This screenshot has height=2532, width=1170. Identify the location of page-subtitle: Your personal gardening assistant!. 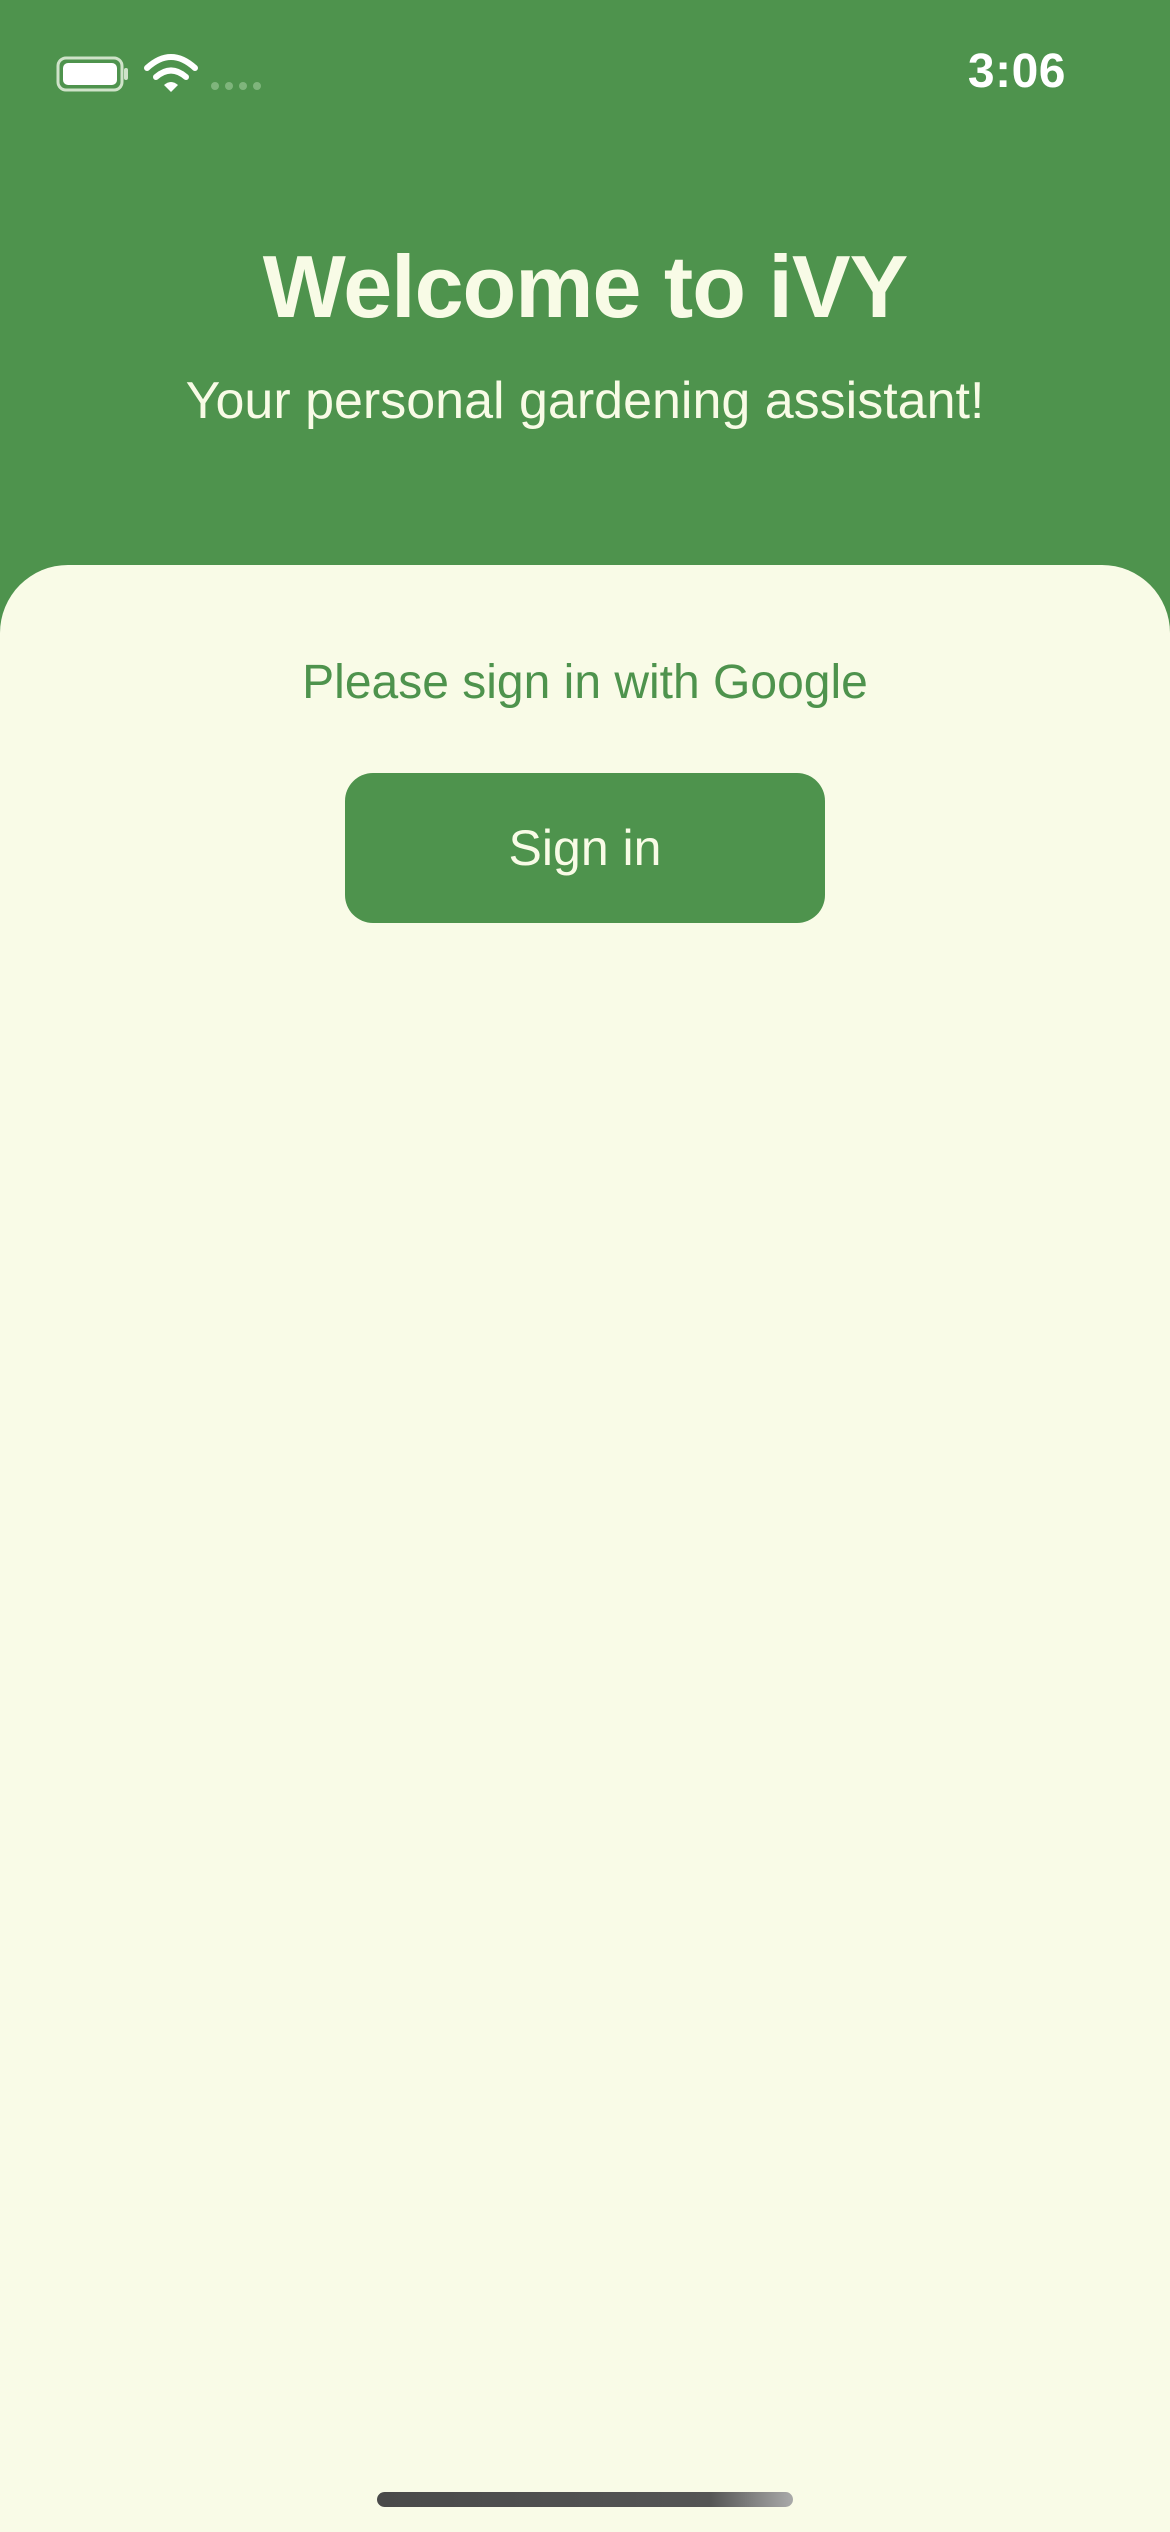
(585, 401).